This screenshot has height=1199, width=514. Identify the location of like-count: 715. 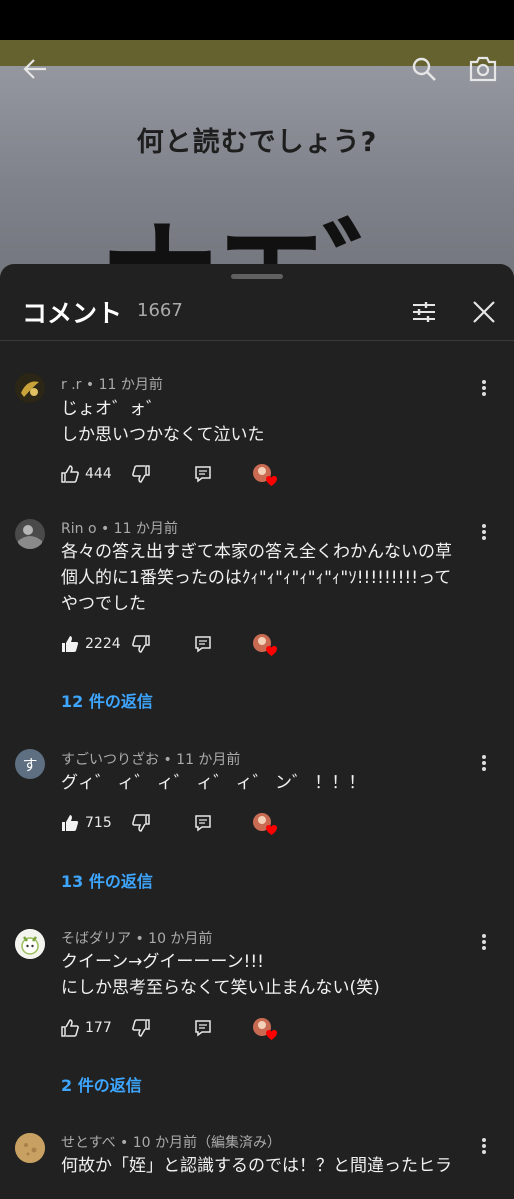
(98, 823).